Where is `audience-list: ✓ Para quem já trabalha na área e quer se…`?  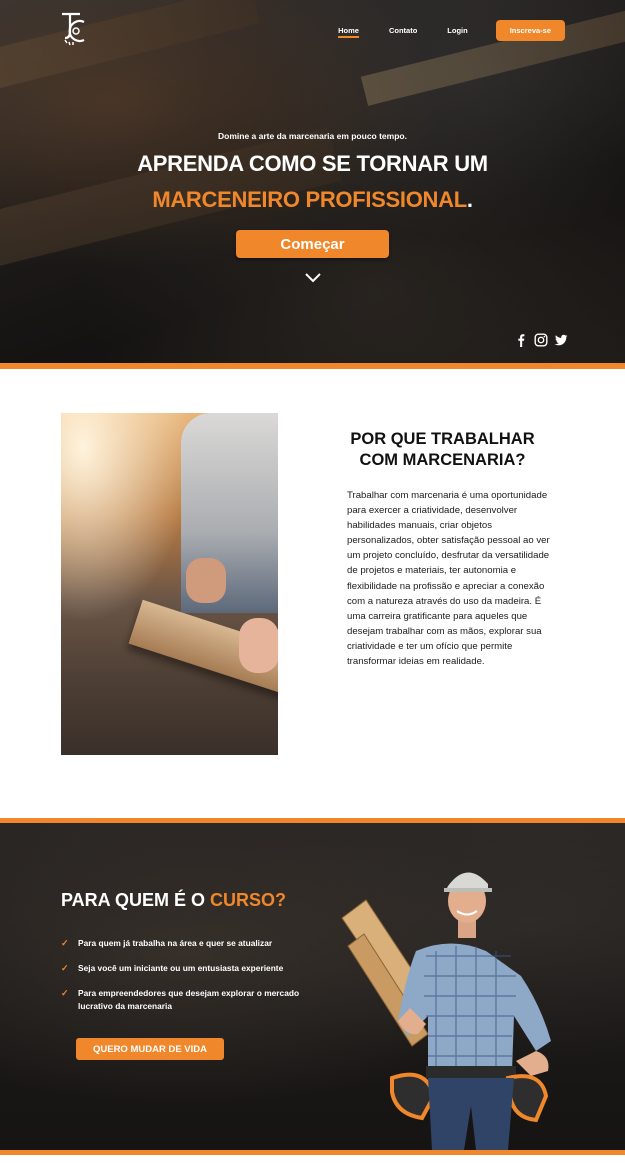 audience-list: ✓ Para quem já trabalha na área e quer se… is located at coordinates (196, 981).